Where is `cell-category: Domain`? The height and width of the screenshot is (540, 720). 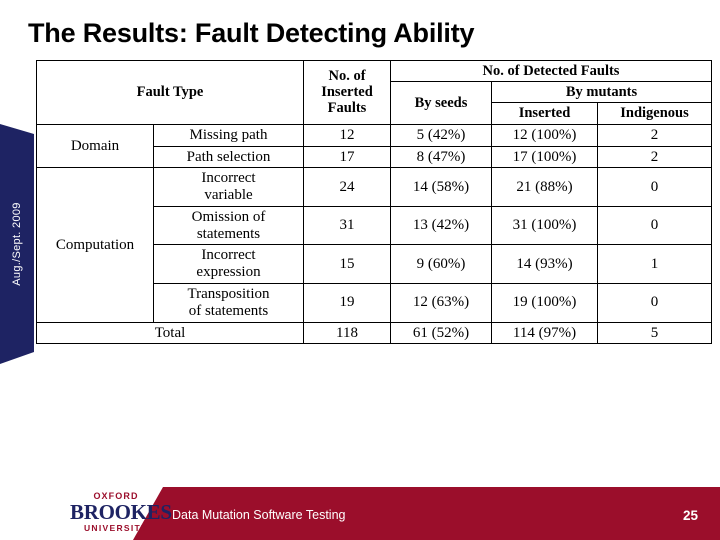
cell-category: Domain is located at coordinates (95, 146).